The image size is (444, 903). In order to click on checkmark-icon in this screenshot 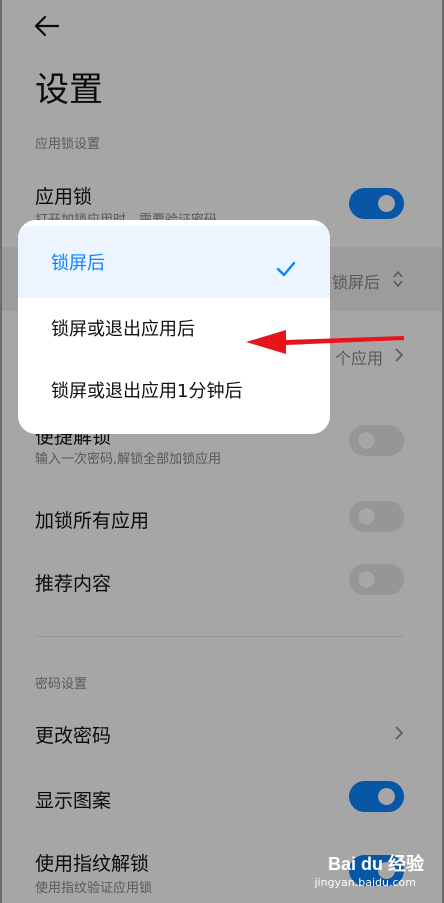, I will do `click(286, 269)`.